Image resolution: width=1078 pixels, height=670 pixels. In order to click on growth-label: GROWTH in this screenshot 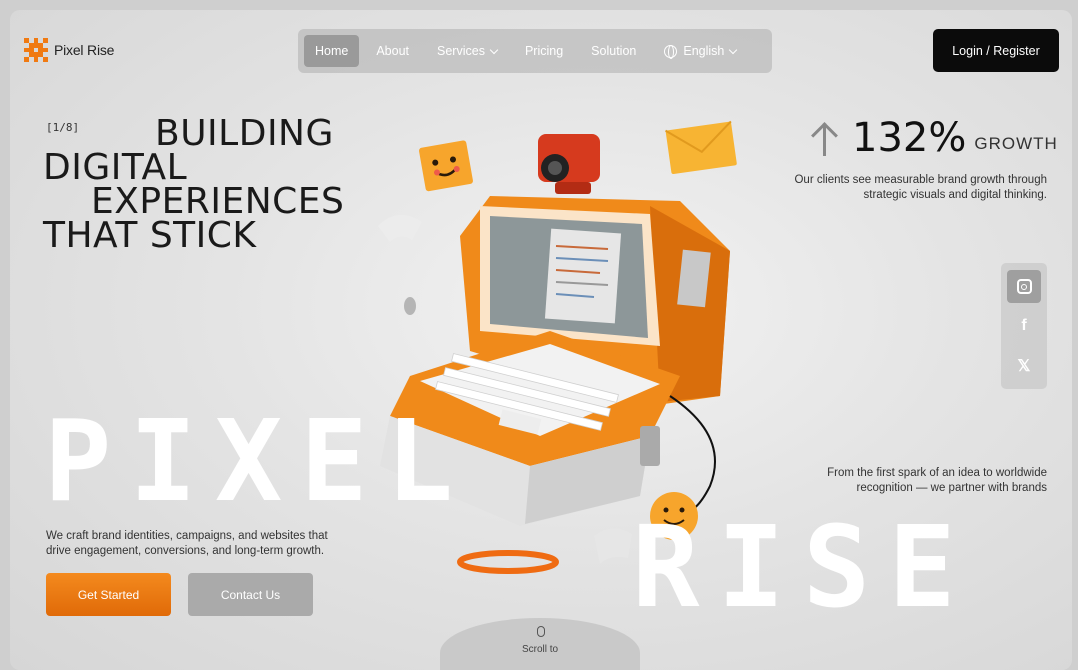, I will do `click(1016, 143)`.